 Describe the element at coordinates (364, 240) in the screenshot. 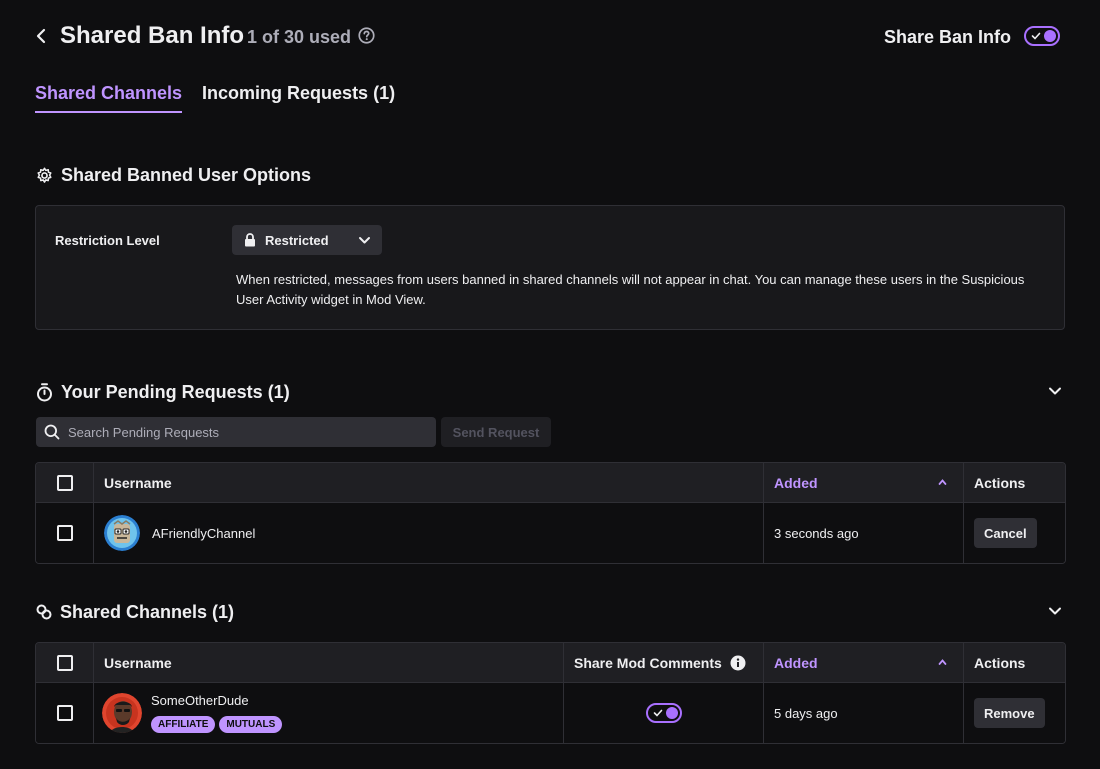

I see `chevron-down-icon` at that location.